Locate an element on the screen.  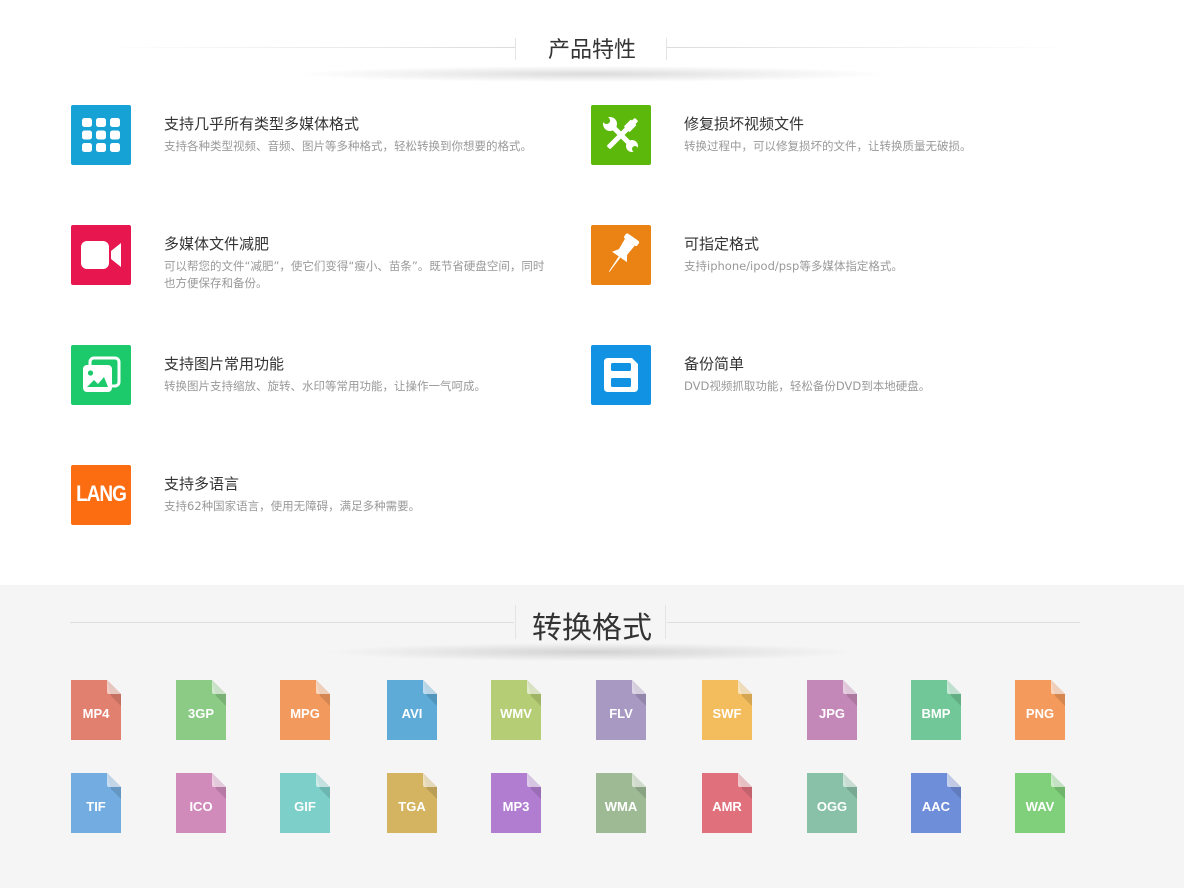
feature-description: 支持各种类型视频、音频、图片等多种格式，轻松转换到你想要的格式。 is located at coordinates (348, 146).